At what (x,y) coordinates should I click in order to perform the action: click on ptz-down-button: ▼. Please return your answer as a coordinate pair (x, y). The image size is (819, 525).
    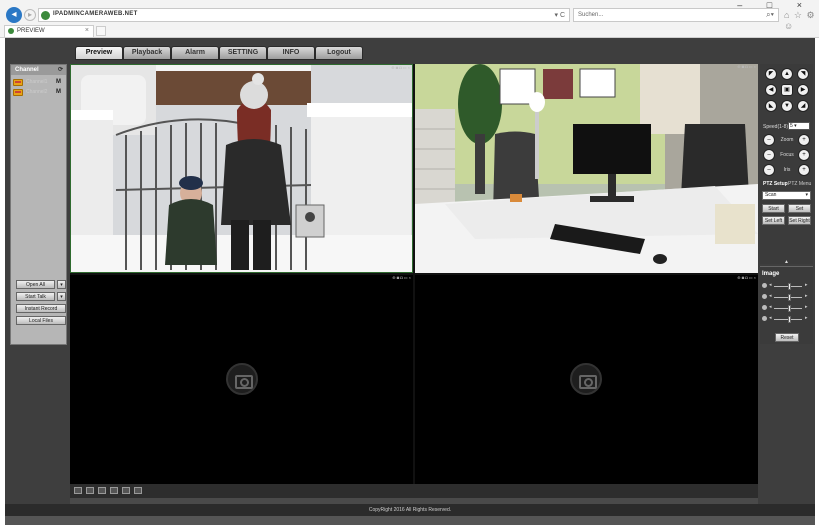
    Looking at the image, I should click on (787, 106).